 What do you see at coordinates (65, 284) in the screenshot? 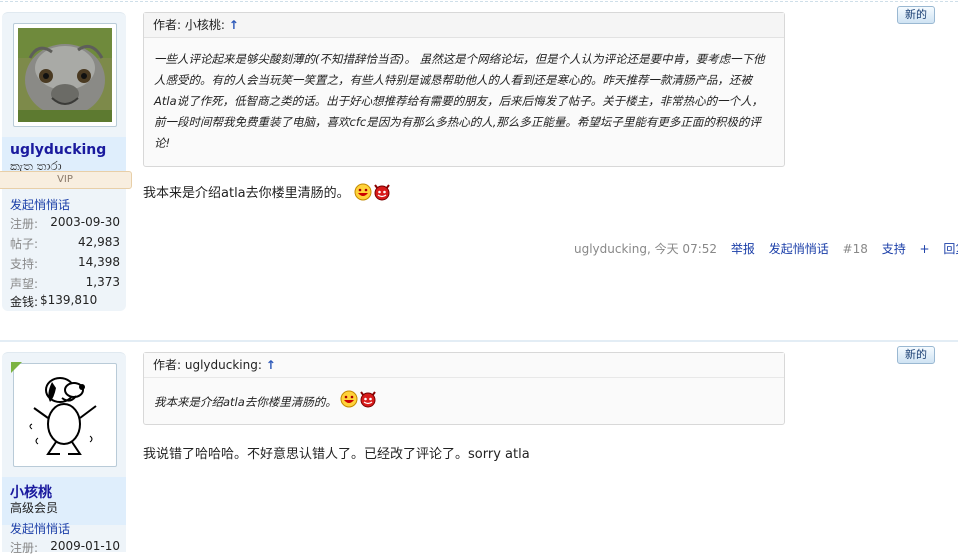
I see `stat-reputation: 声望: 1,373` at bounding box center [65, 284].